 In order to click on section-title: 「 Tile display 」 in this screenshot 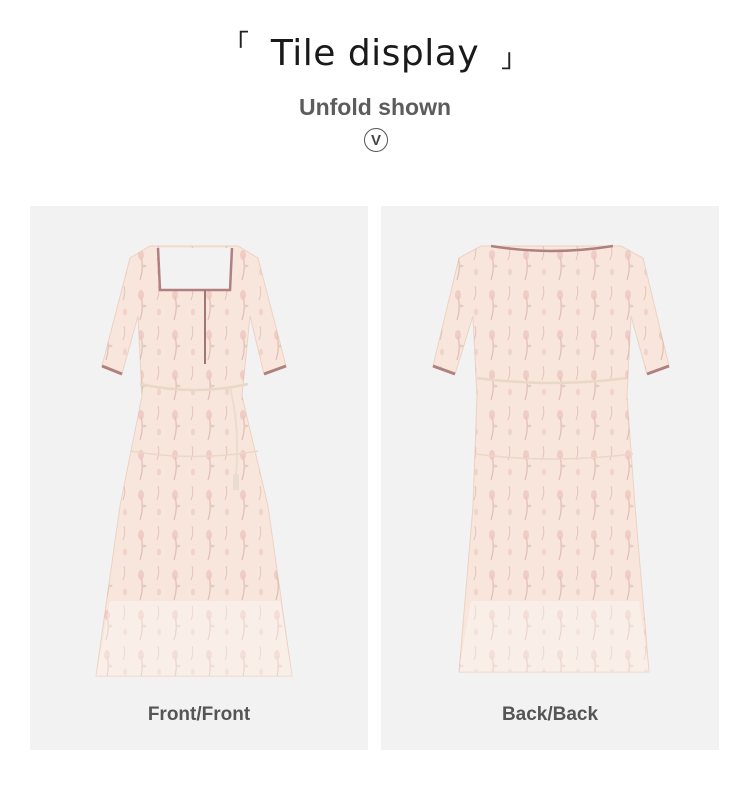, I will do `click(375, 51)`.